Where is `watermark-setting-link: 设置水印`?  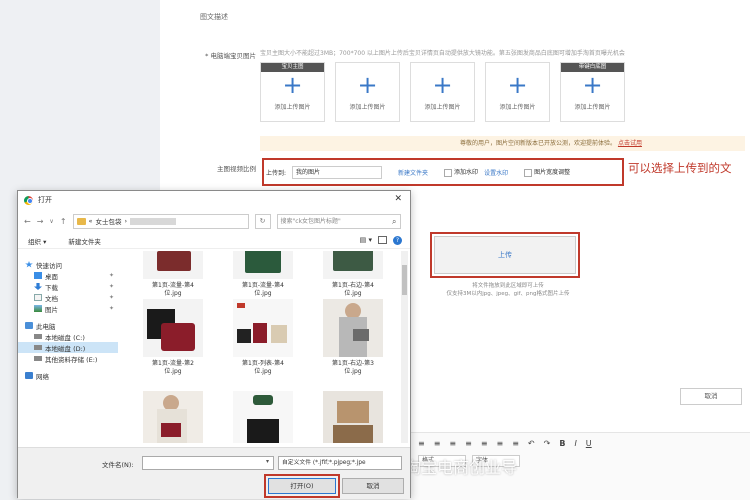 watermark-setting-link: 设置水印 is located at coordinates (496, 172).